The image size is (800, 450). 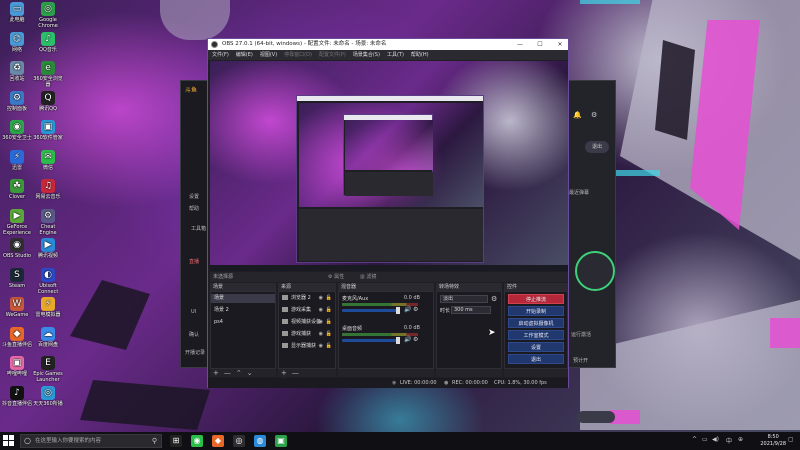 What do you see at coordinates (48, 369) in the screenshot?
I see `desktop-icon: E Epic Games Launcher` at bounding box center [48, 369].